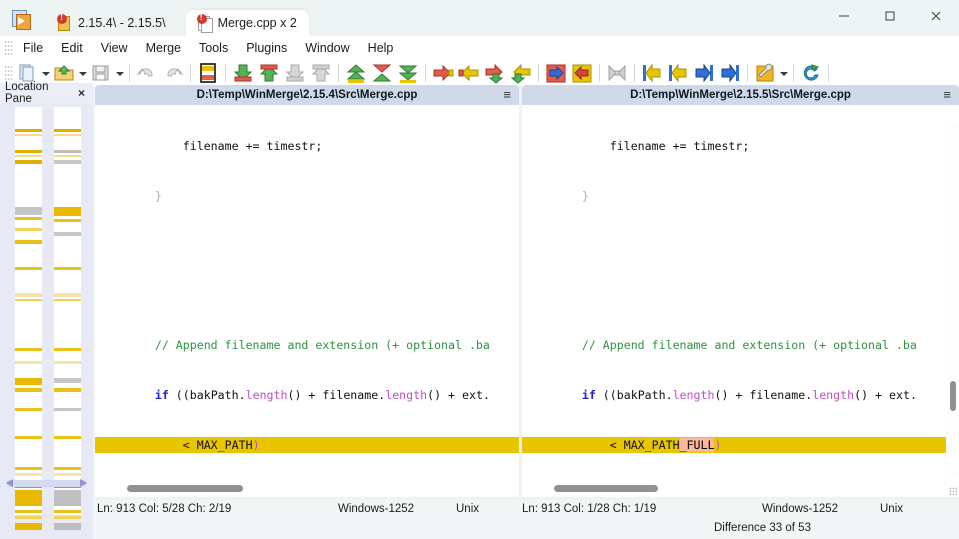  What do you see at coordinates (740, 489) in the screenshot?
I see `right-horizontal-scrollbar` at bounding box center [740, 489].